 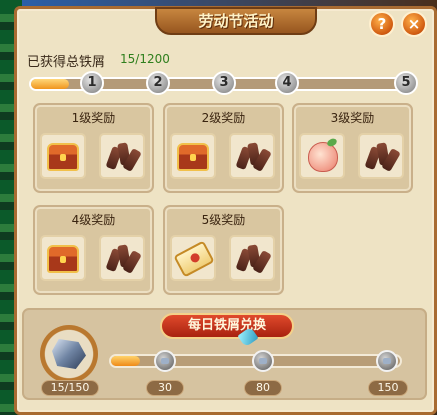 What do you see at coordinates (352, 148) in the screenshot?
I see `reward-level-3: 3级奖励` at bounding box center [352, 148].